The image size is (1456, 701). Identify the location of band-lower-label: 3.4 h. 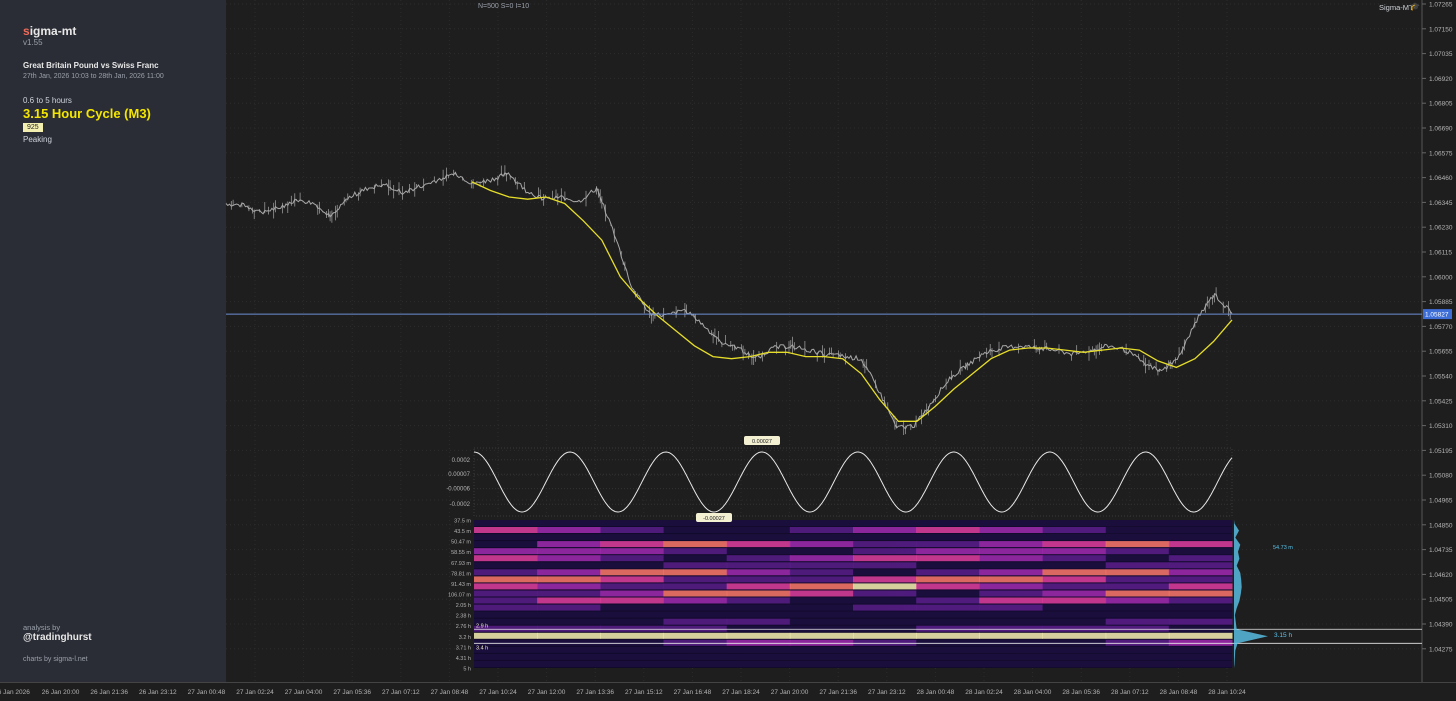
(482, 648).